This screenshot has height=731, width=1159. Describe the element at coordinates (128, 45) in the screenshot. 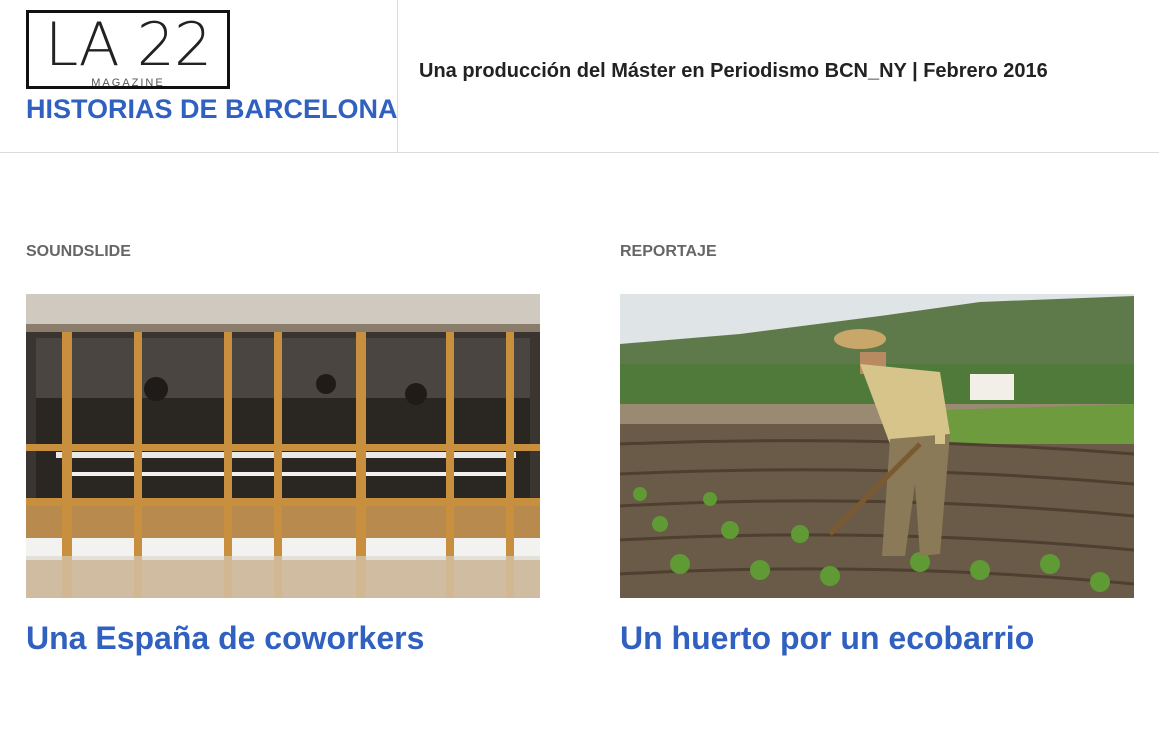

I see `logo-text: LA 22` at that location.